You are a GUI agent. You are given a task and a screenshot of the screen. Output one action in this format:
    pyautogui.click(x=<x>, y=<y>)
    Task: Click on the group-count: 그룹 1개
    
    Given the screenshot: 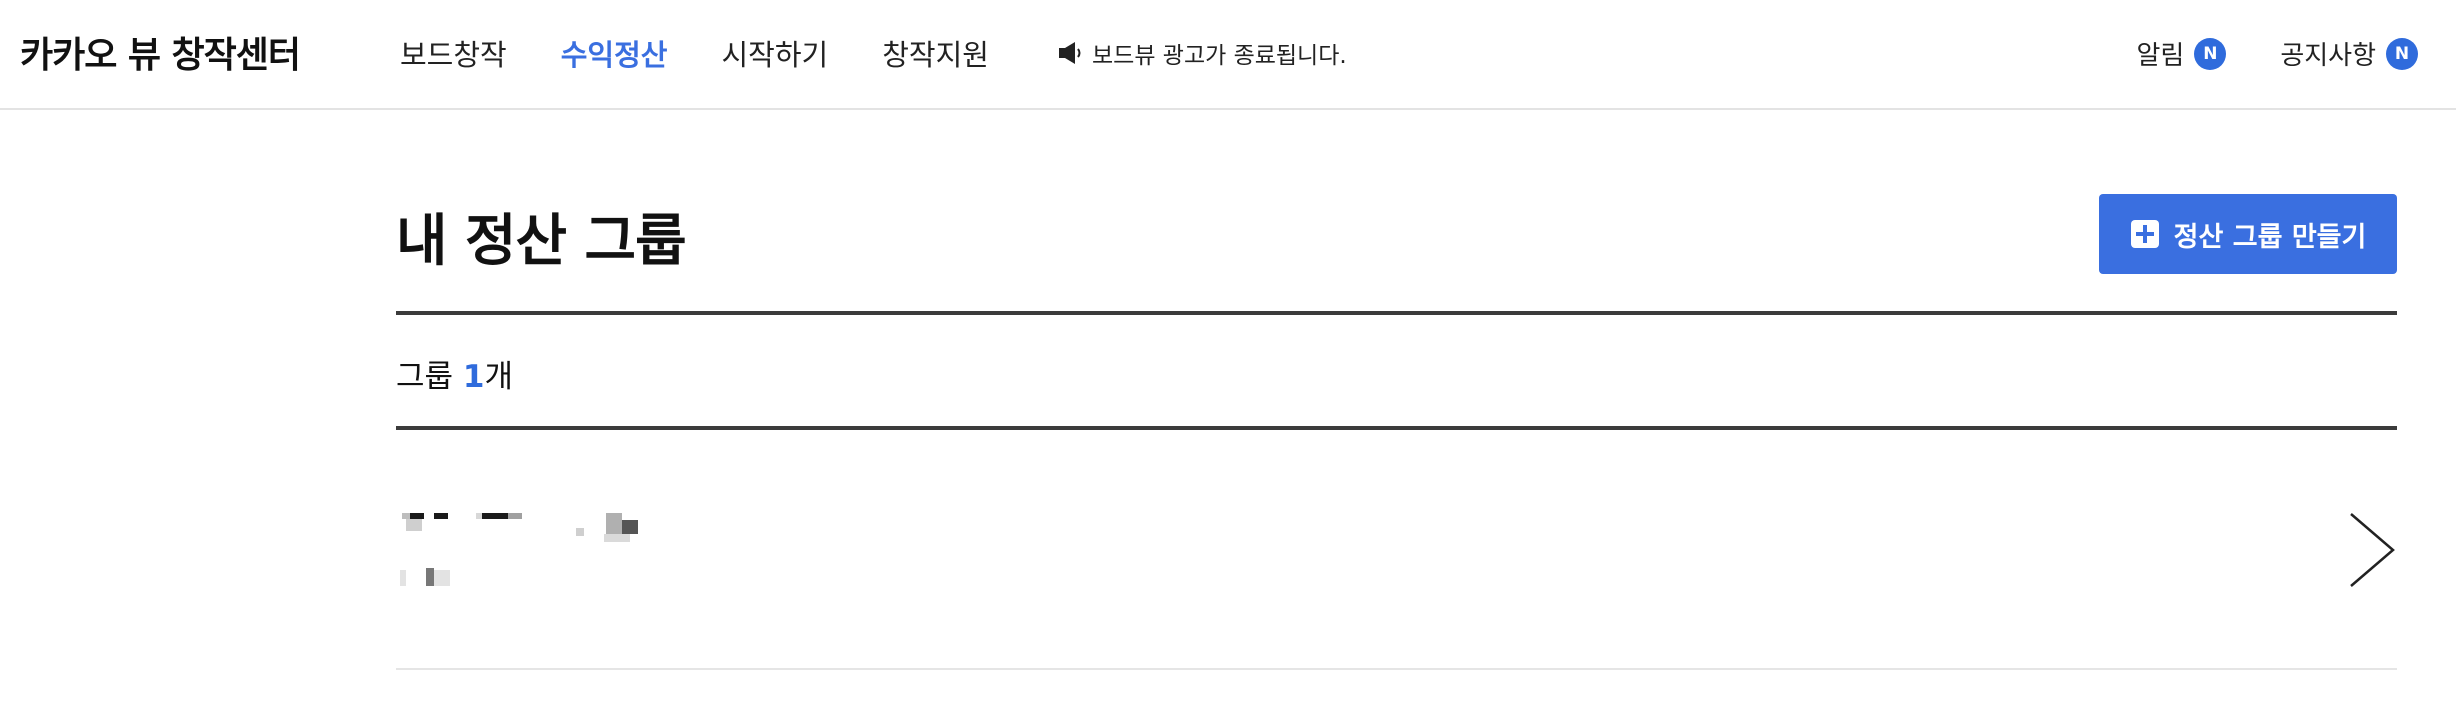 What is the action you would take?
    pyautogui.click(x=454, y=373)
    